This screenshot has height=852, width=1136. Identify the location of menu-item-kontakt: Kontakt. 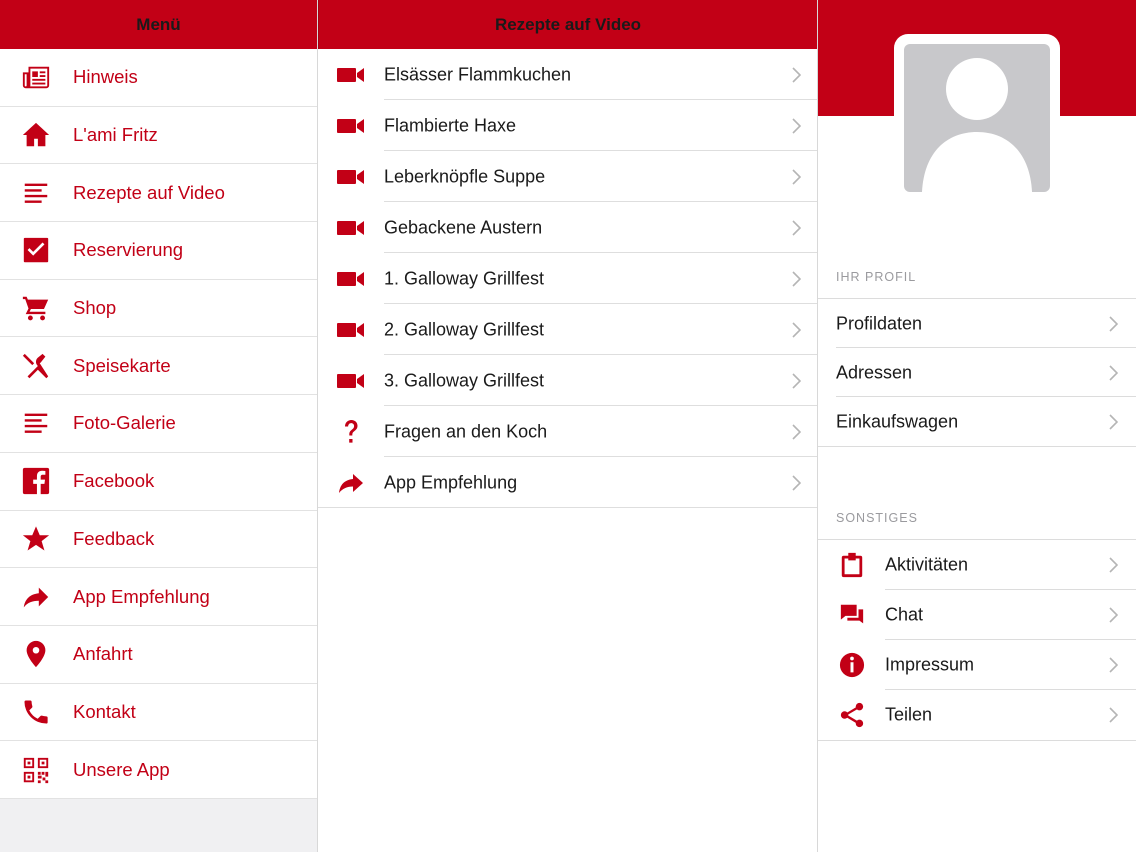
(158, 713).